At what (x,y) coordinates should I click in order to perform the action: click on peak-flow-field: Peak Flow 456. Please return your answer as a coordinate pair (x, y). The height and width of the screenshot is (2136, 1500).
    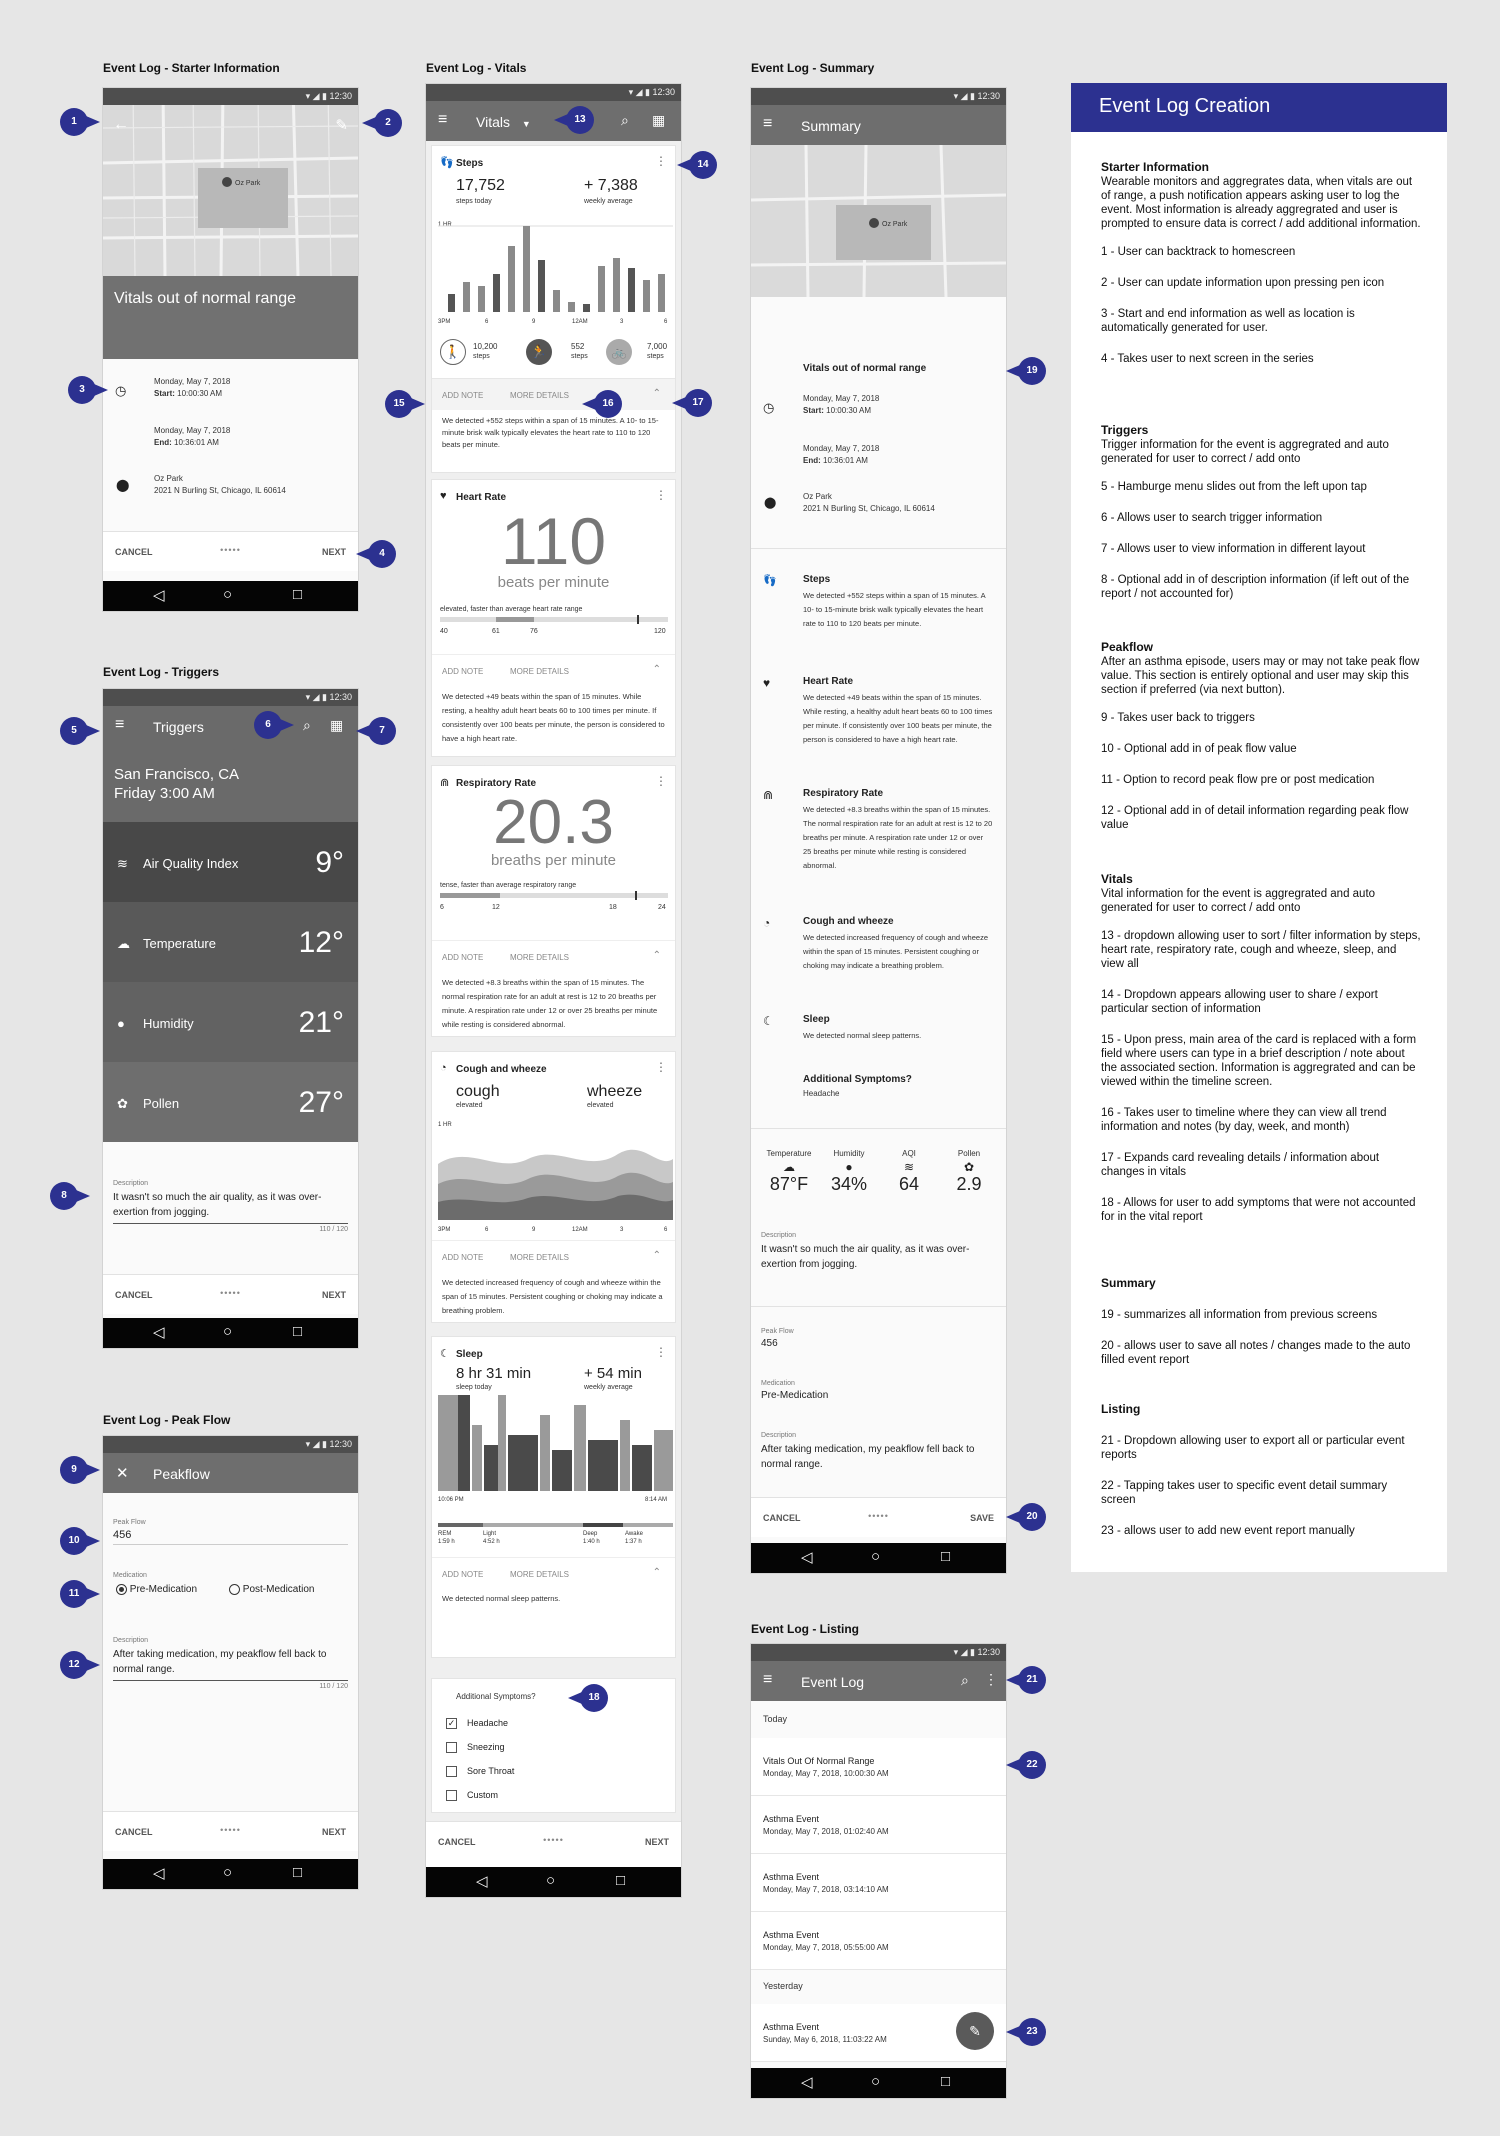
    Looking at the image, I should click on (230, 1531).